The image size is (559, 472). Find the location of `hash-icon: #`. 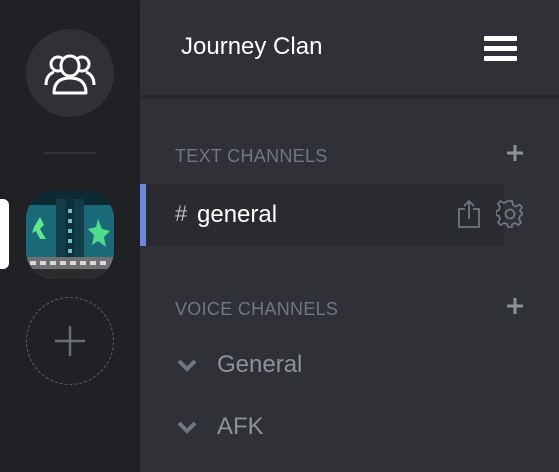

hash-icon: # is located at coordinates (181, 213).